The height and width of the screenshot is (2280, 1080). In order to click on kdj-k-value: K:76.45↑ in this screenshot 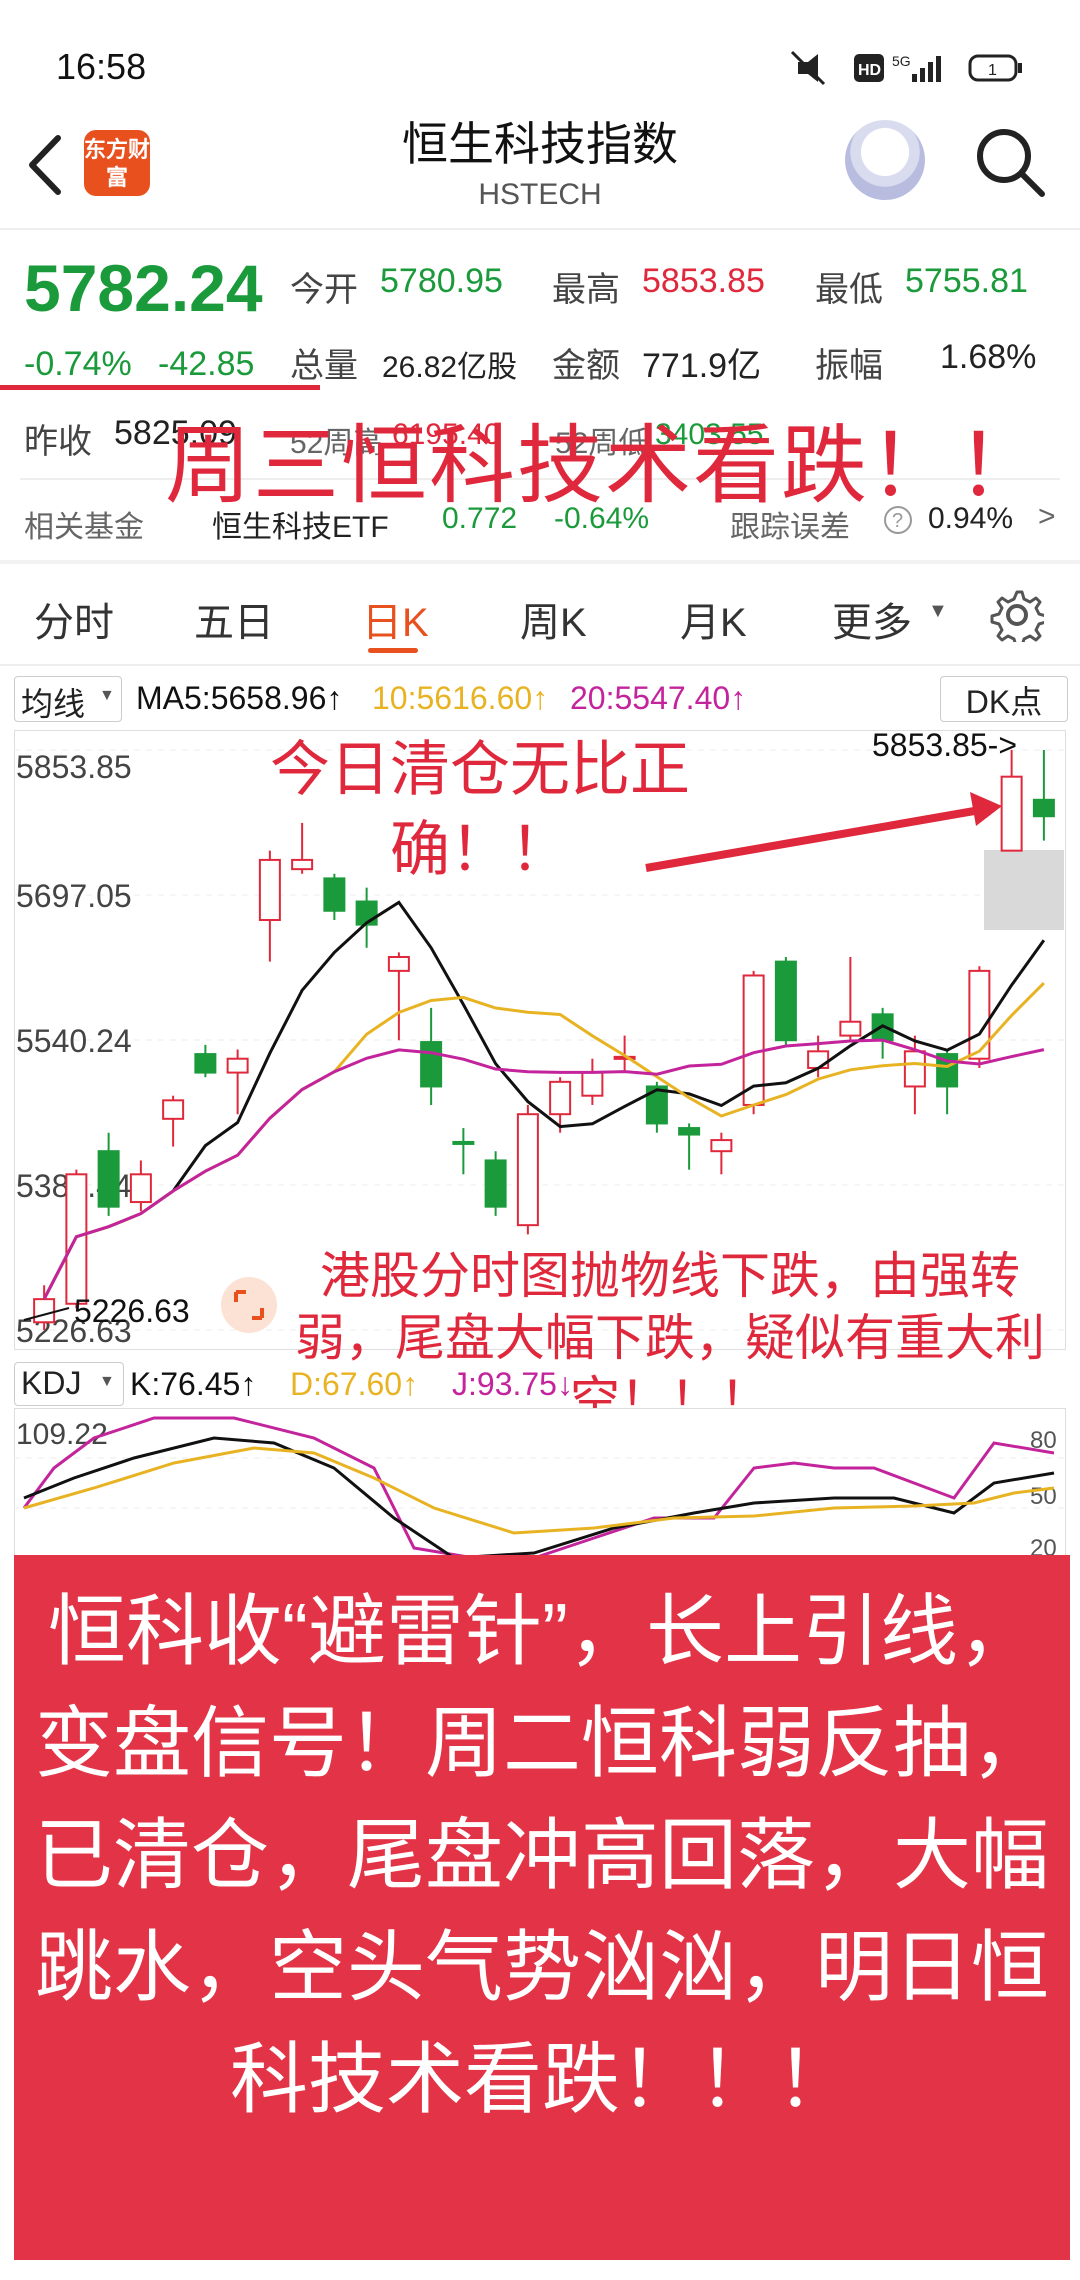, I will do `click(193, 1384)`.